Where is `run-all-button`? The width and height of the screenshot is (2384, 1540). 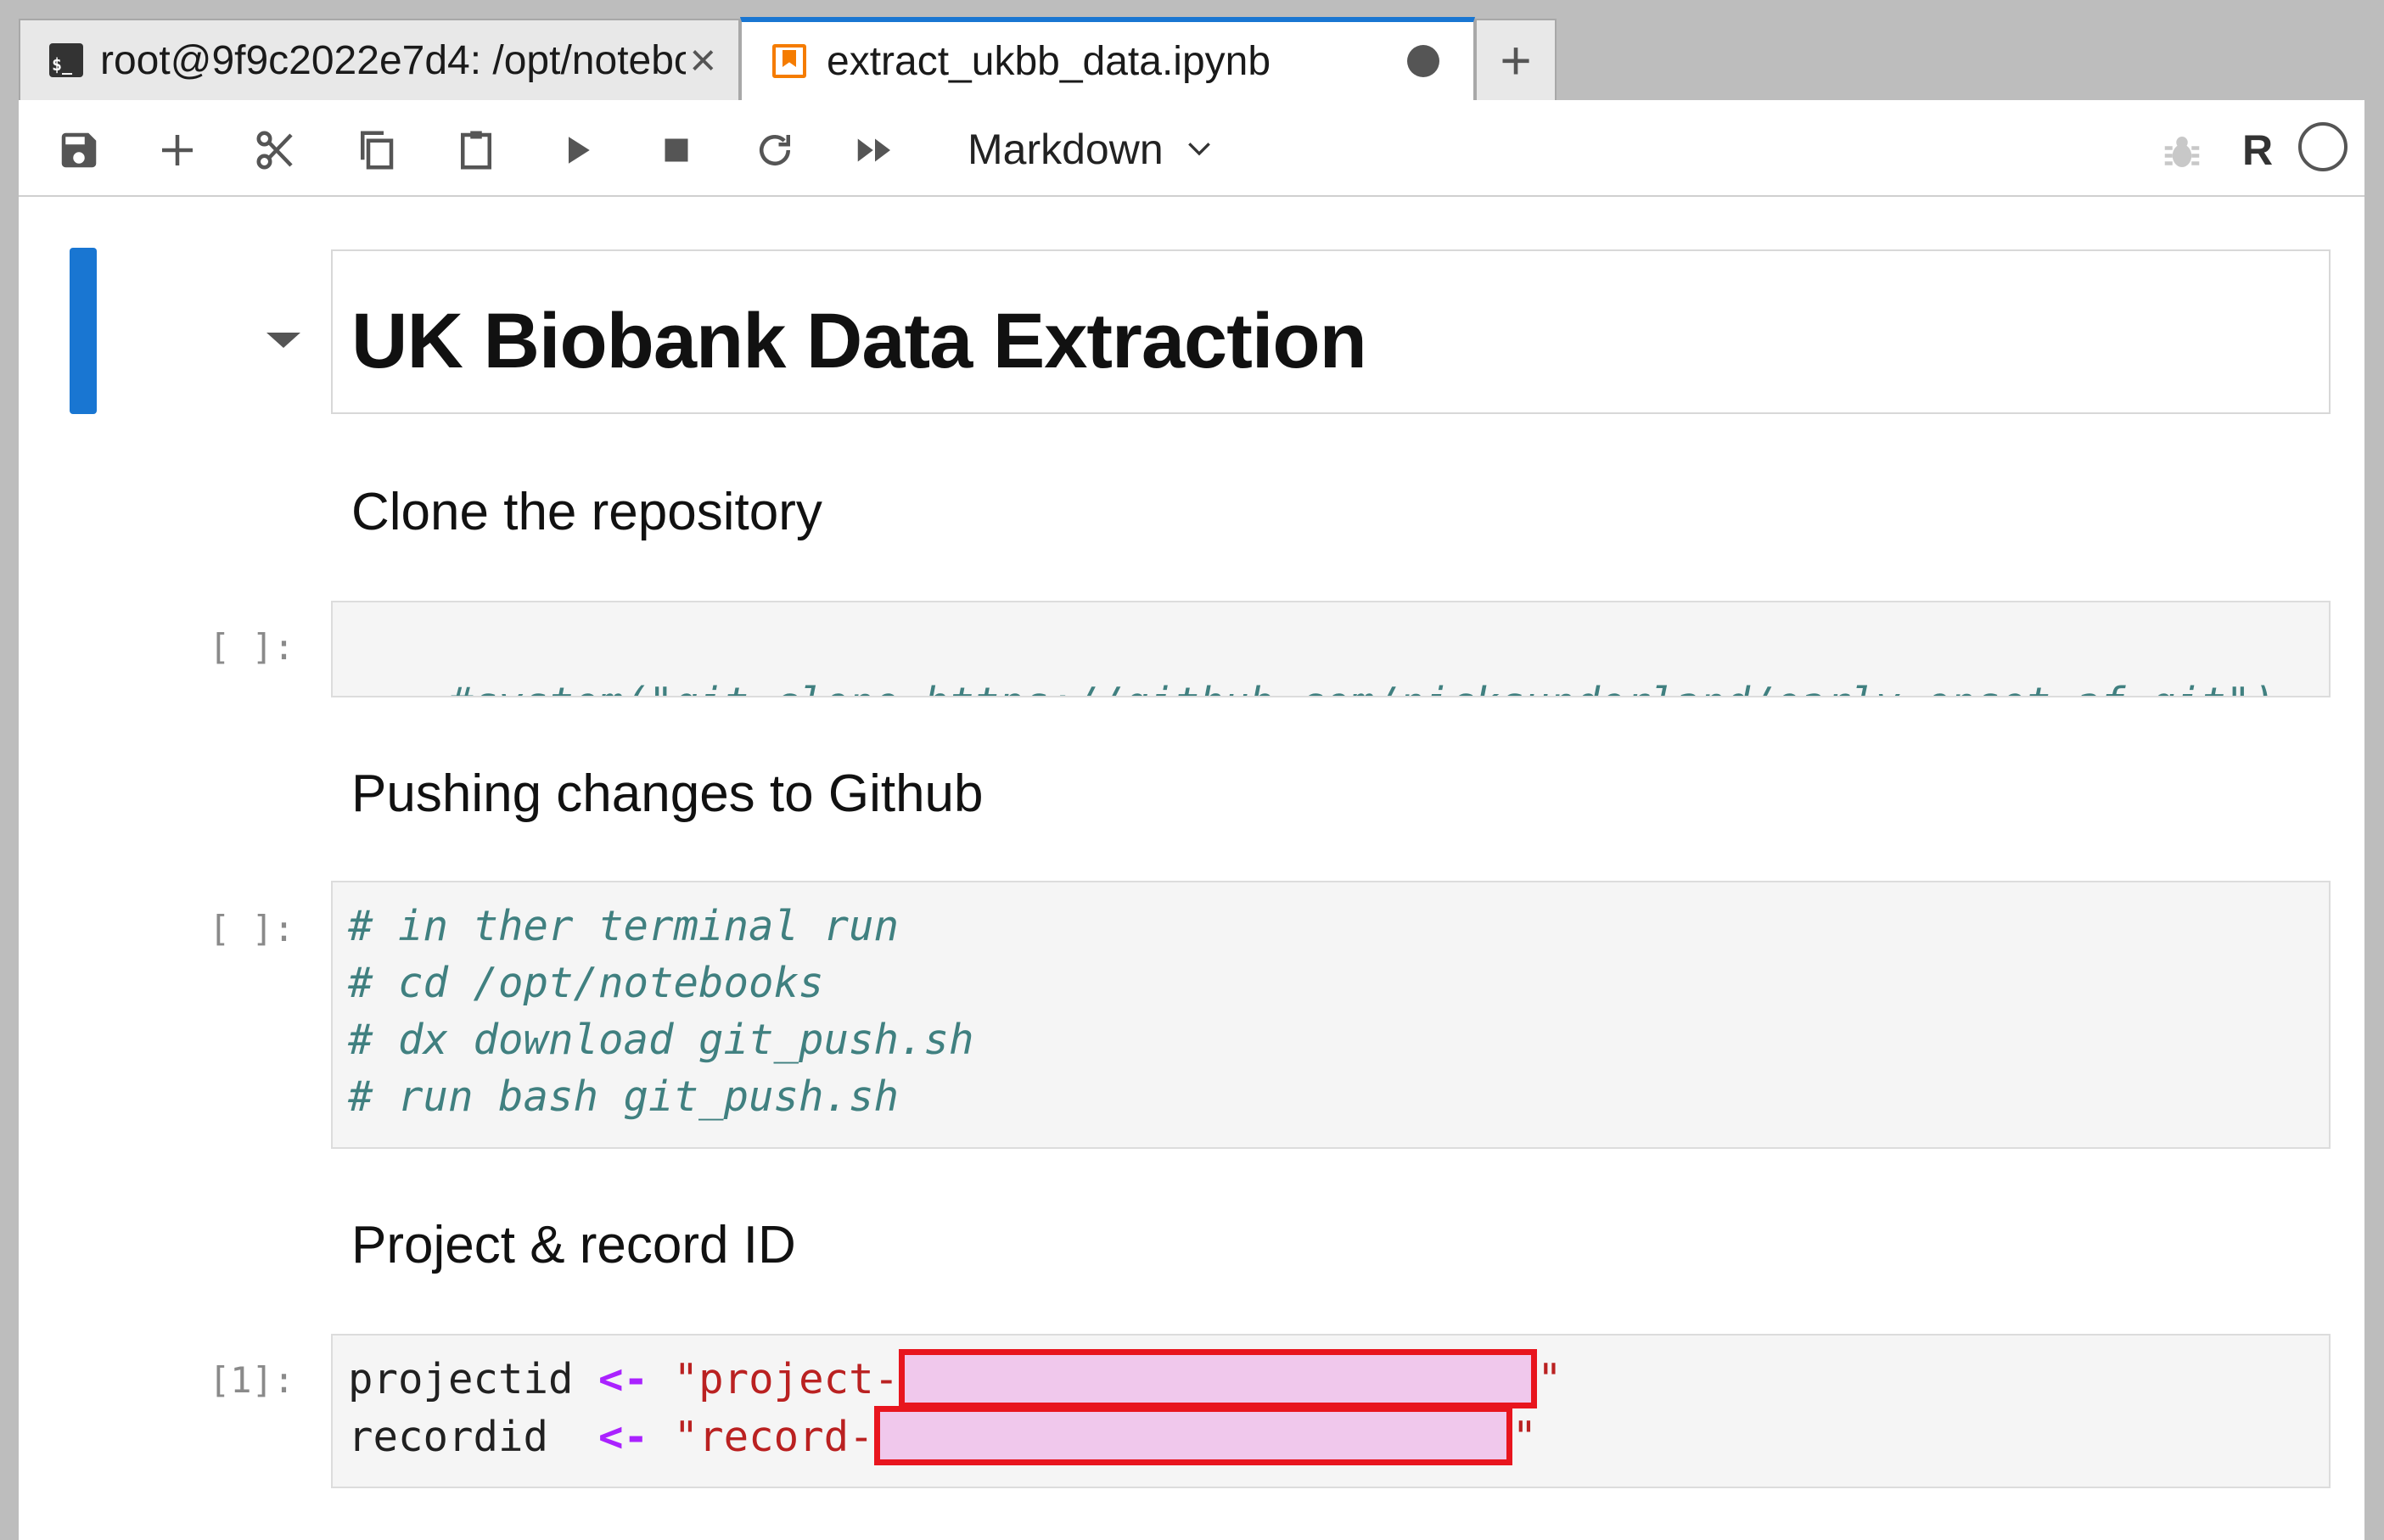
run-all-button is located at coordinates (875, 150).